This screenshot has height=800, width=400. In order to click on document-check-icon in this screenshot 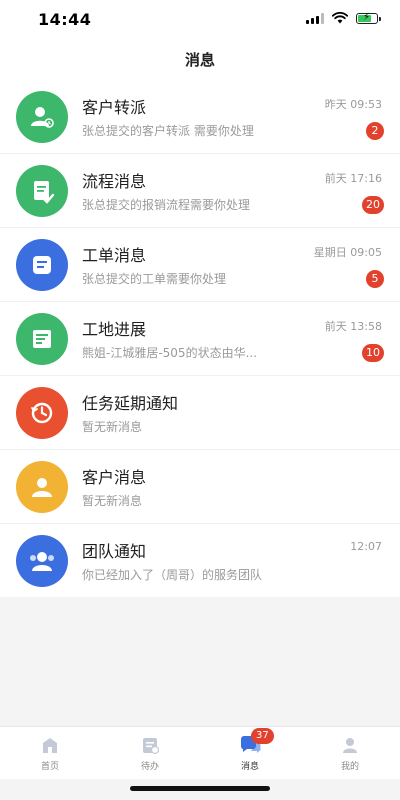, I will do `click(42, 191)`.